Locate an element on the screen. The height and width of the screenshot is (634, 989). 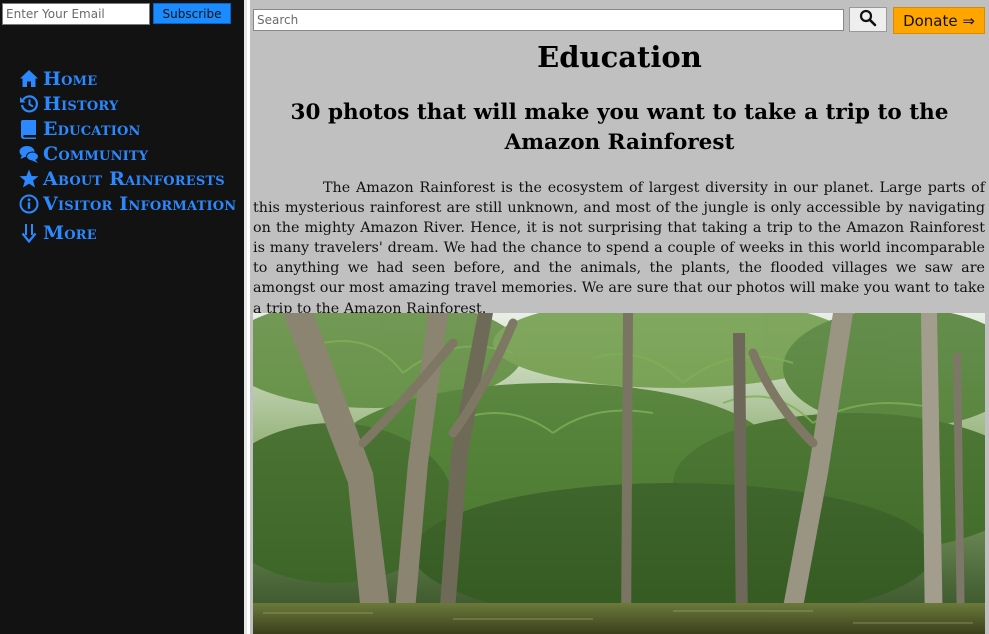
page-title: Education is located at coordinates (619, 57).